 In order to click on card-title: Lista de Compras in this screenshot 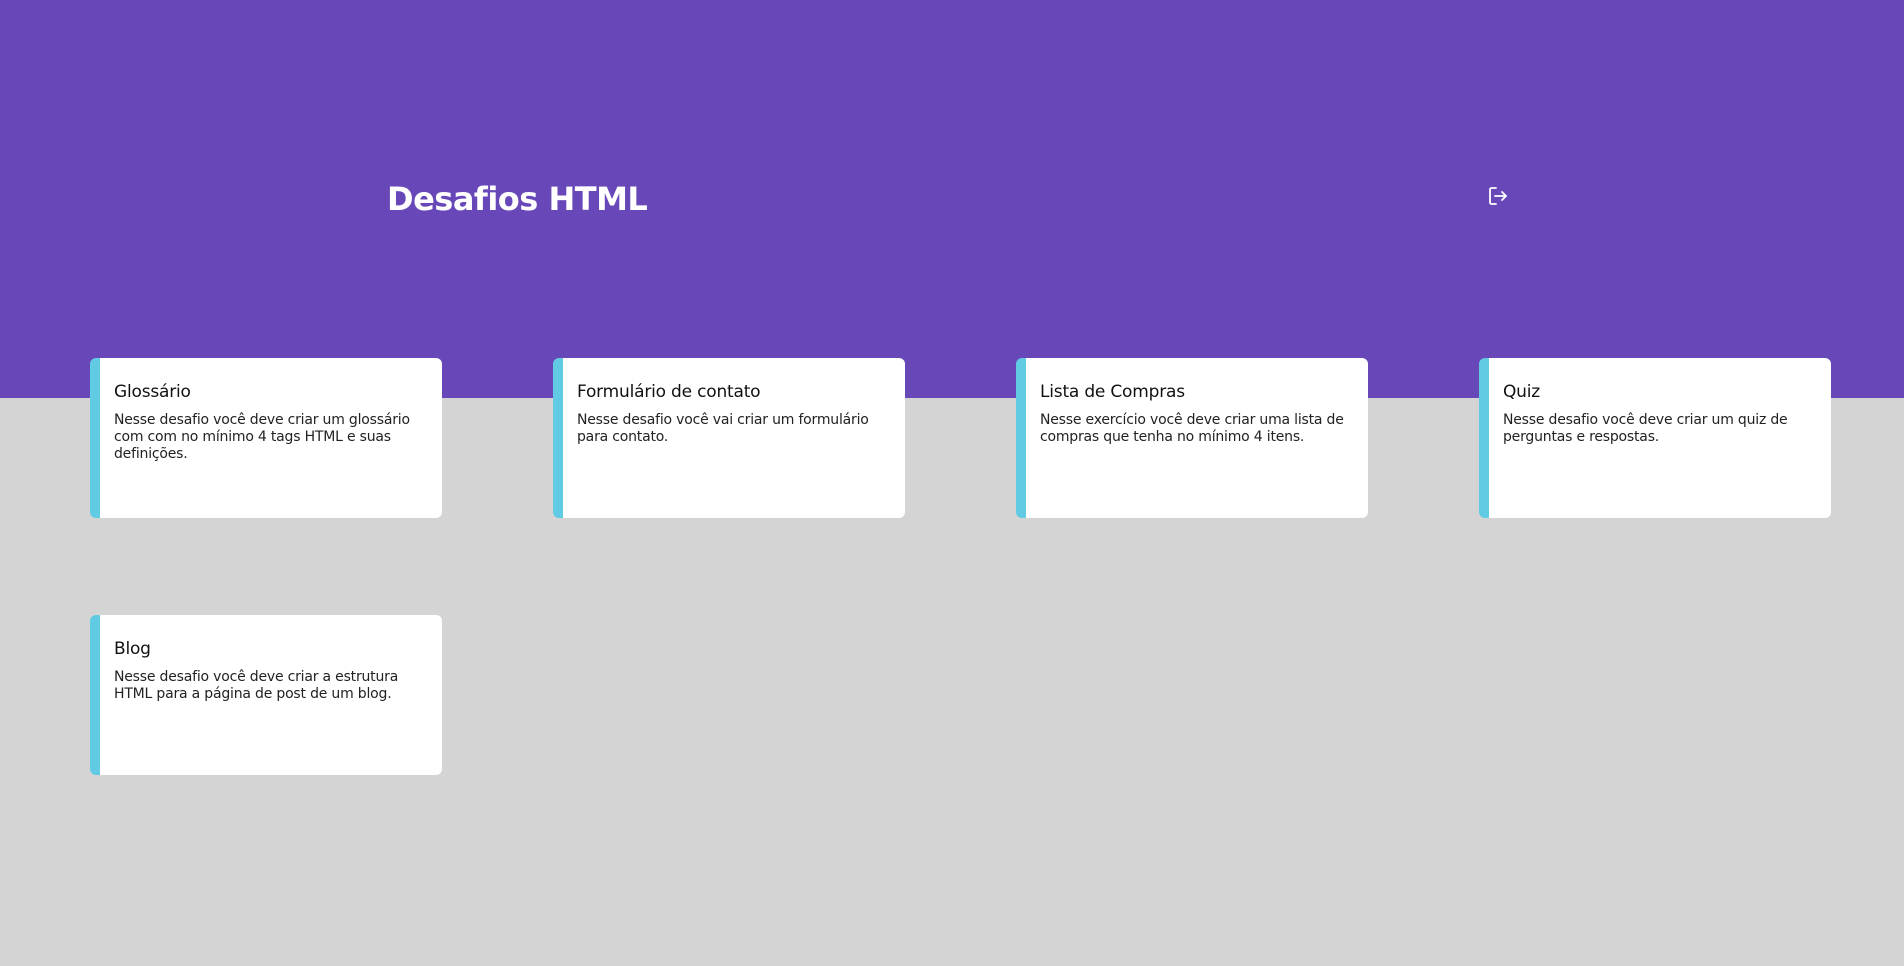, I will do `click(1112, 392)`.